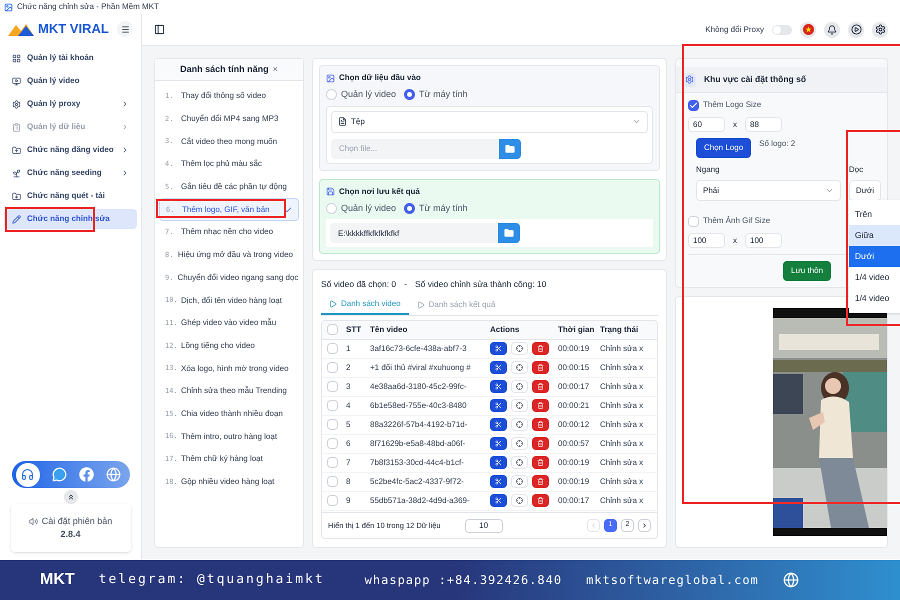  I want to click on sidebar-item: Chức năng quét - tải, so click(70, 196).